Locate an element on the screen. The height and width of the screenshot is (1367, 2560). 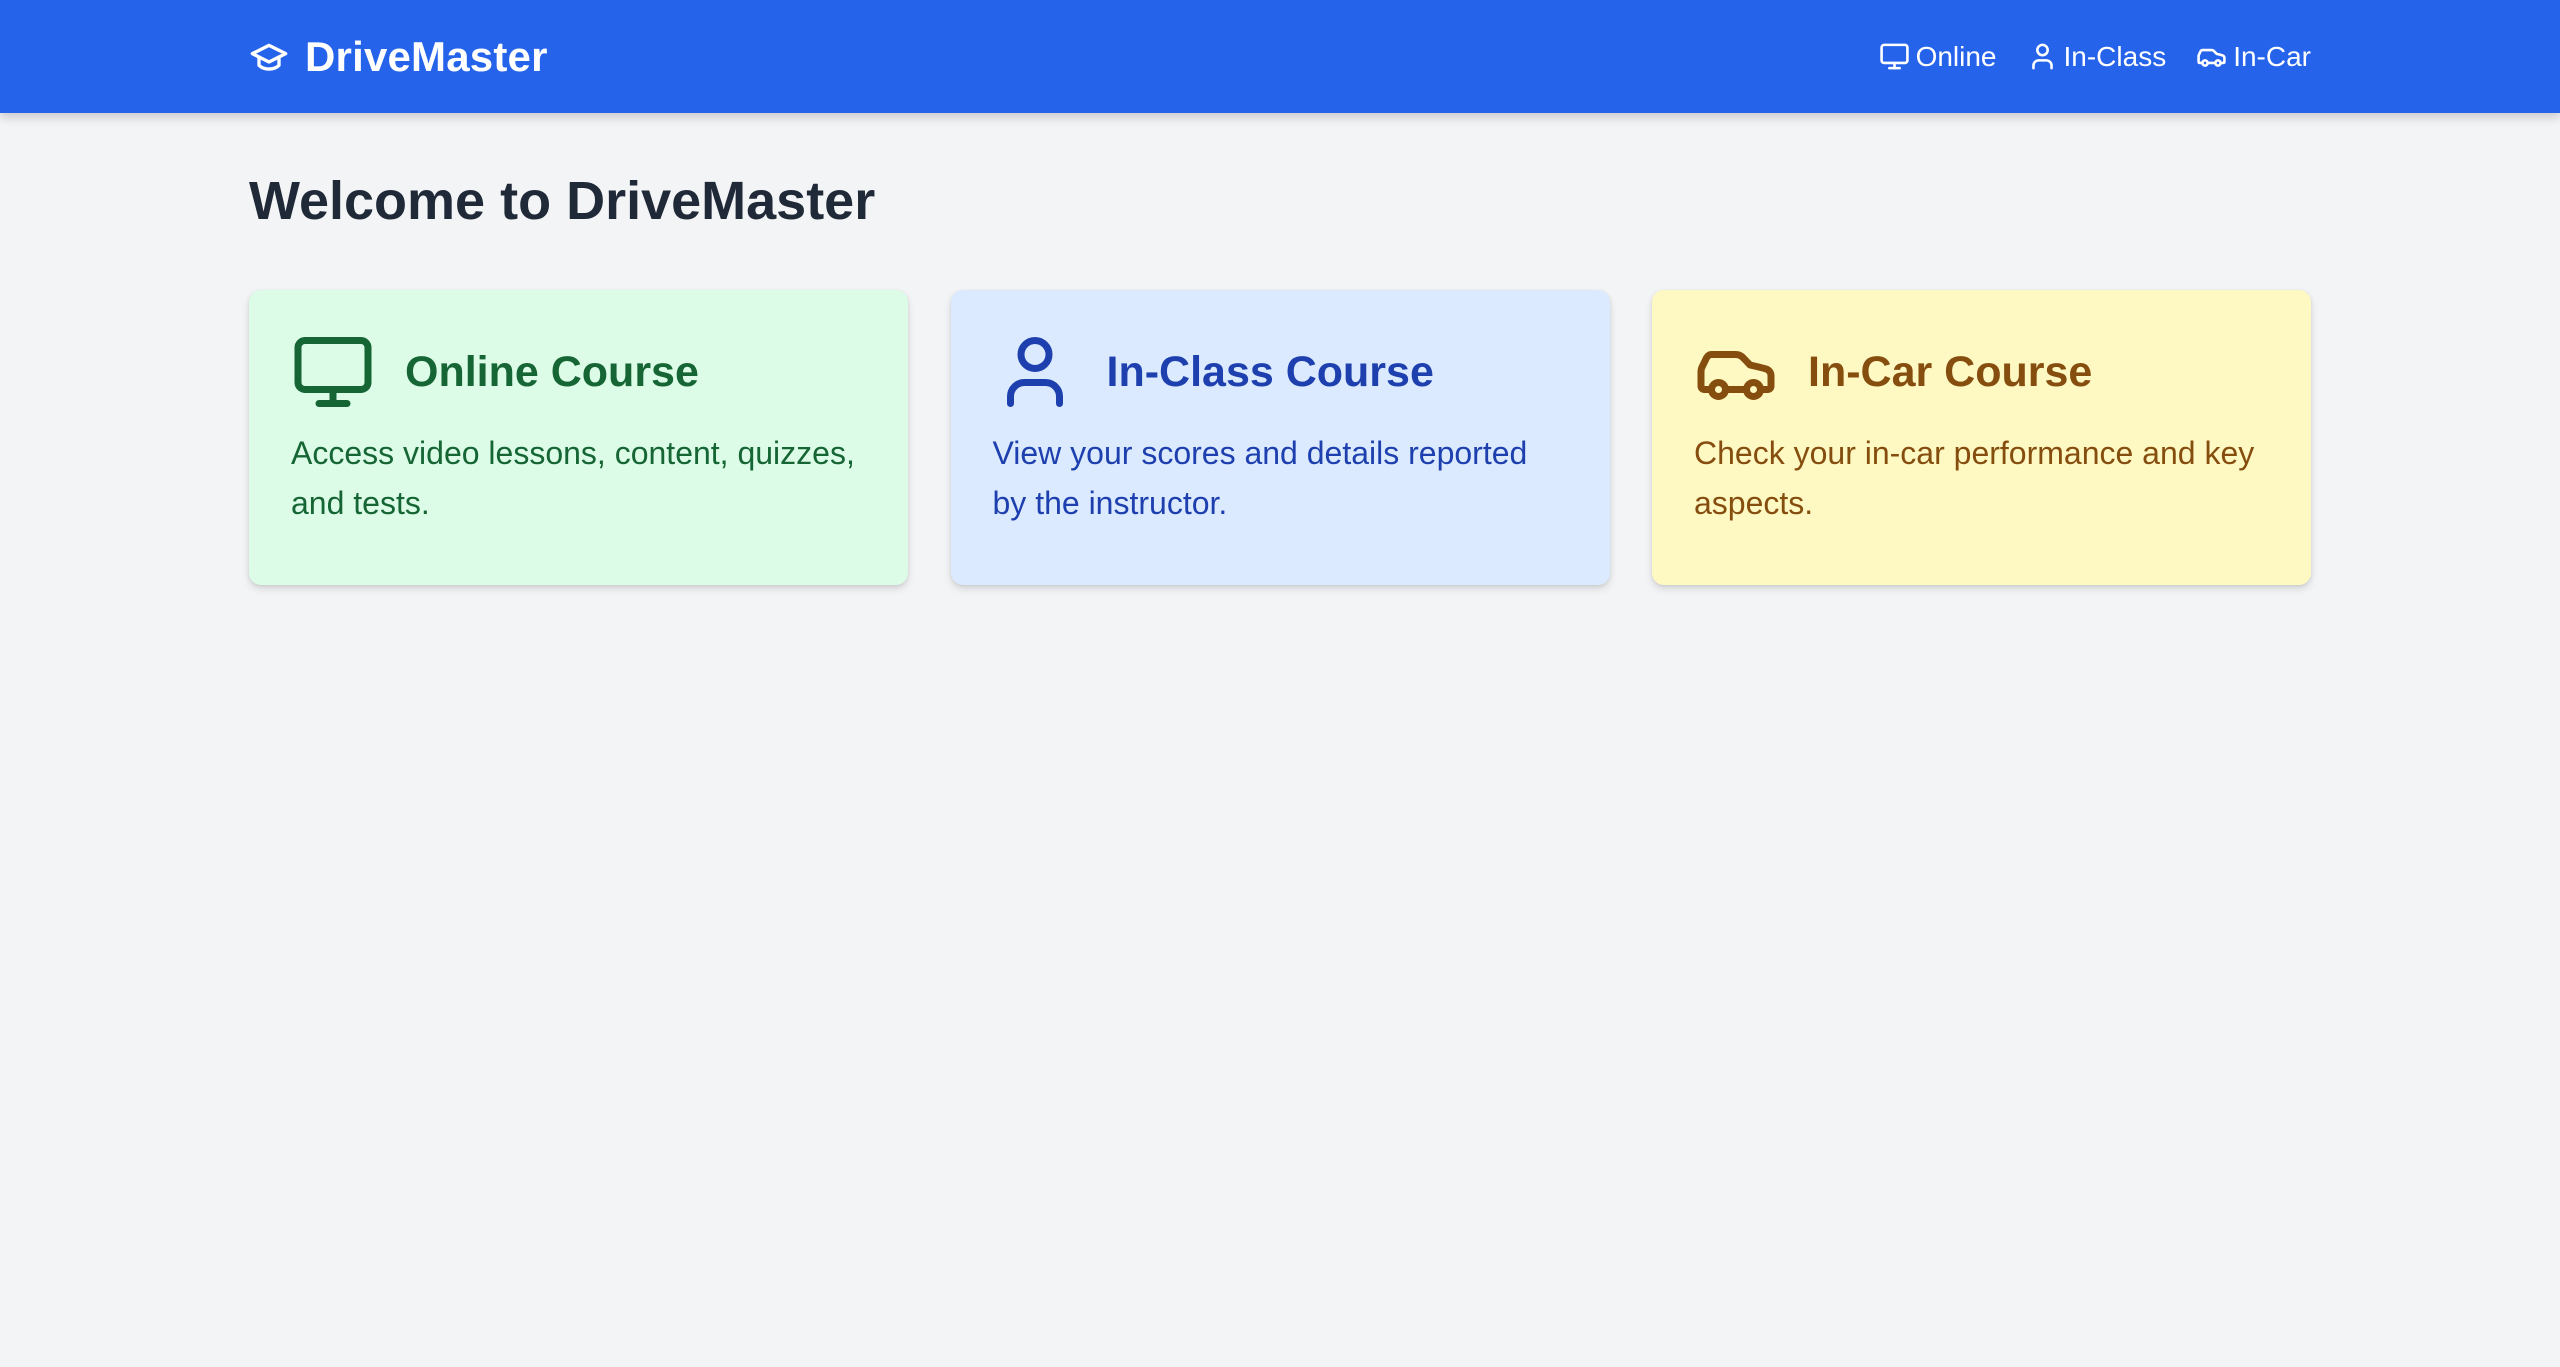
brand-name: DriveMaster is located at coordinates (426, 56).